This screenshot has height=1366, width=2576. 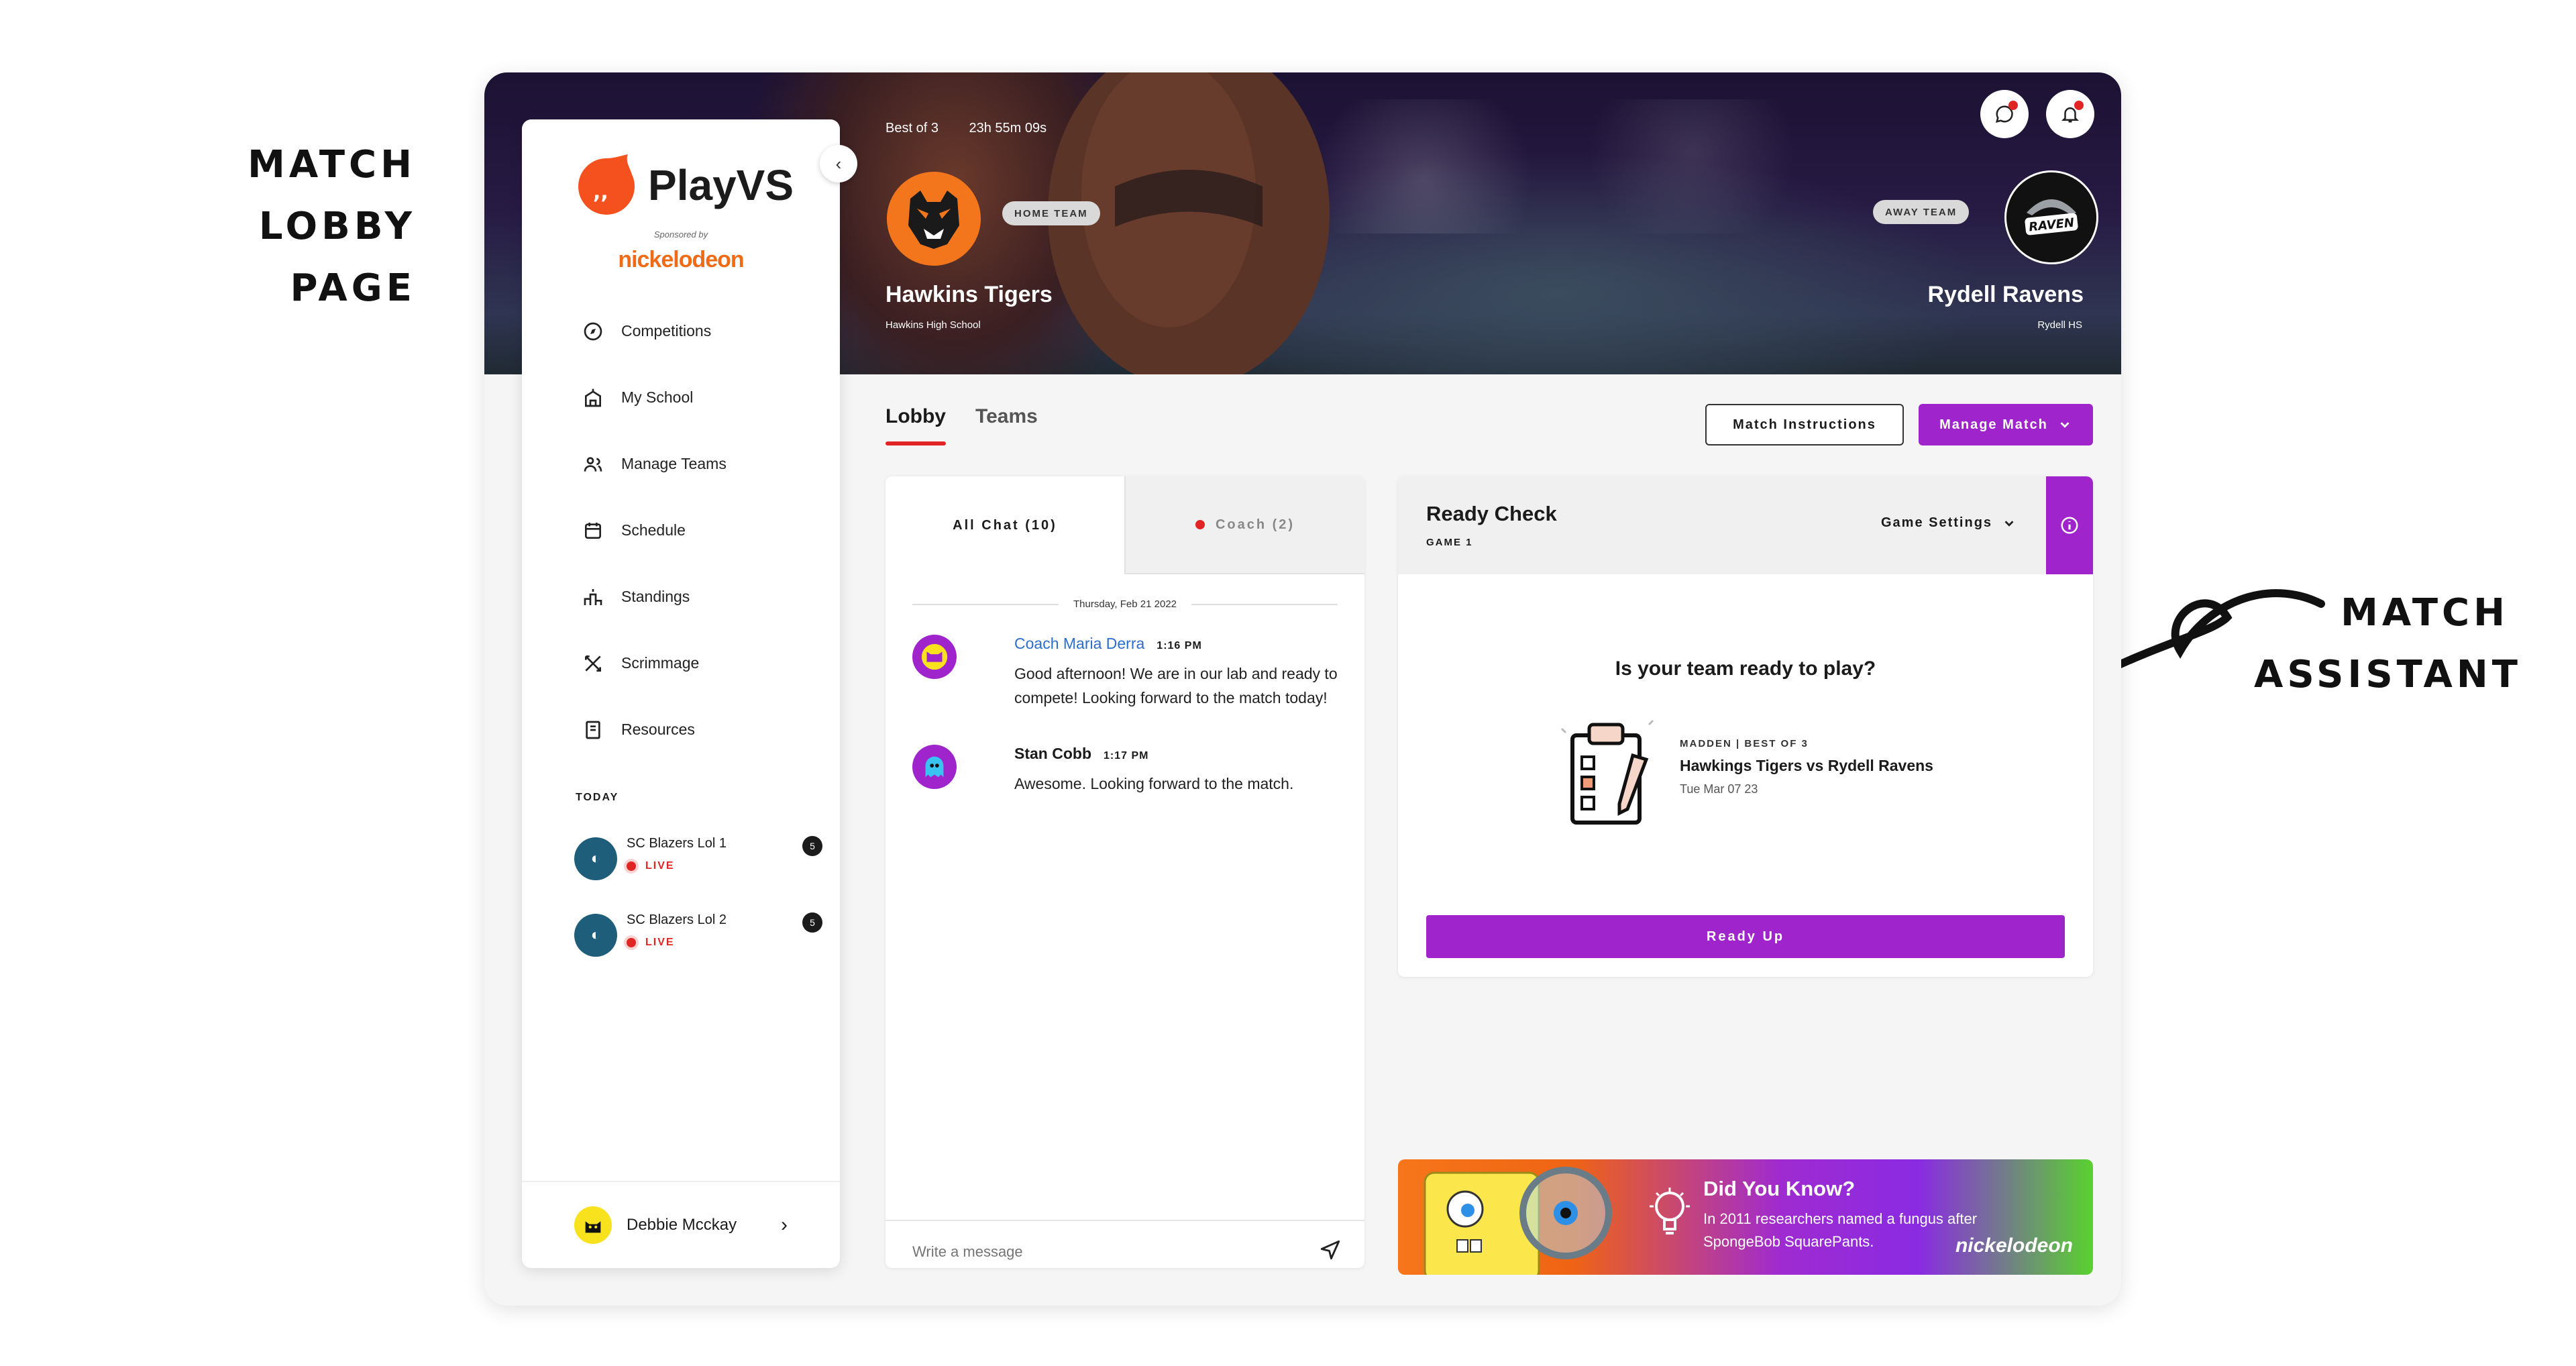 I want to click on sidebar-item-label: Scrimmage, so click(x=660, y=663).